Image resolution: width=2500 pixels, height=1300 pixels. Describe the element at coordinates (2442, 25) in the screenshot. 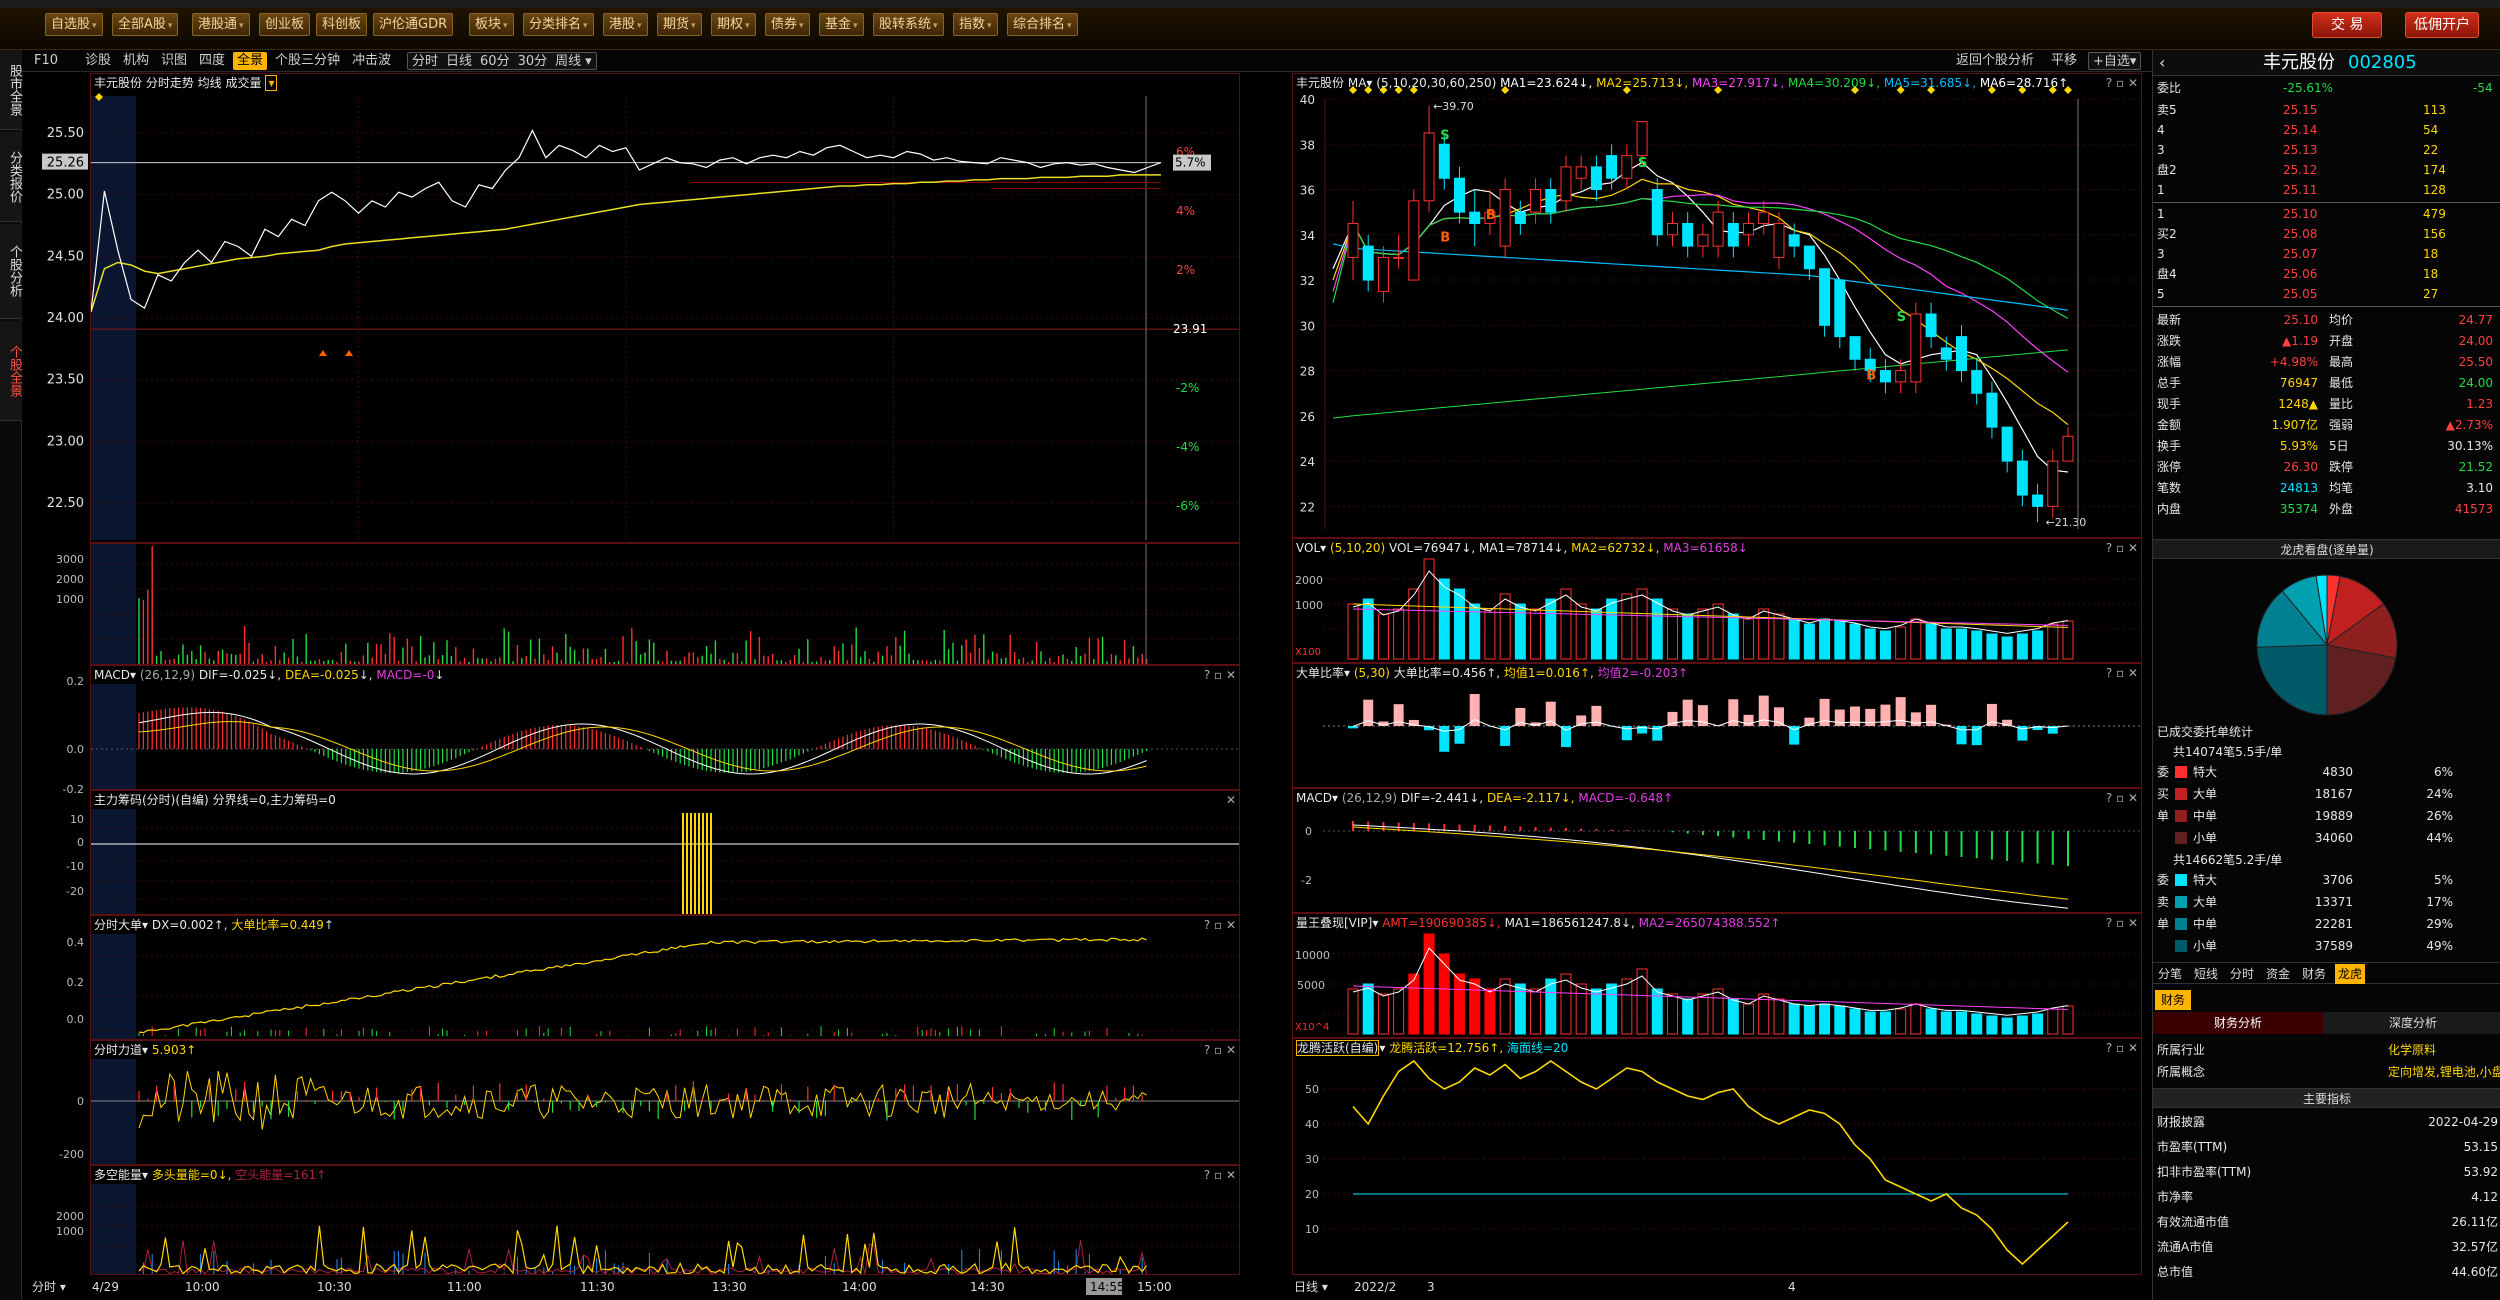

I see `open-account-button: 低佣开户` at that location.